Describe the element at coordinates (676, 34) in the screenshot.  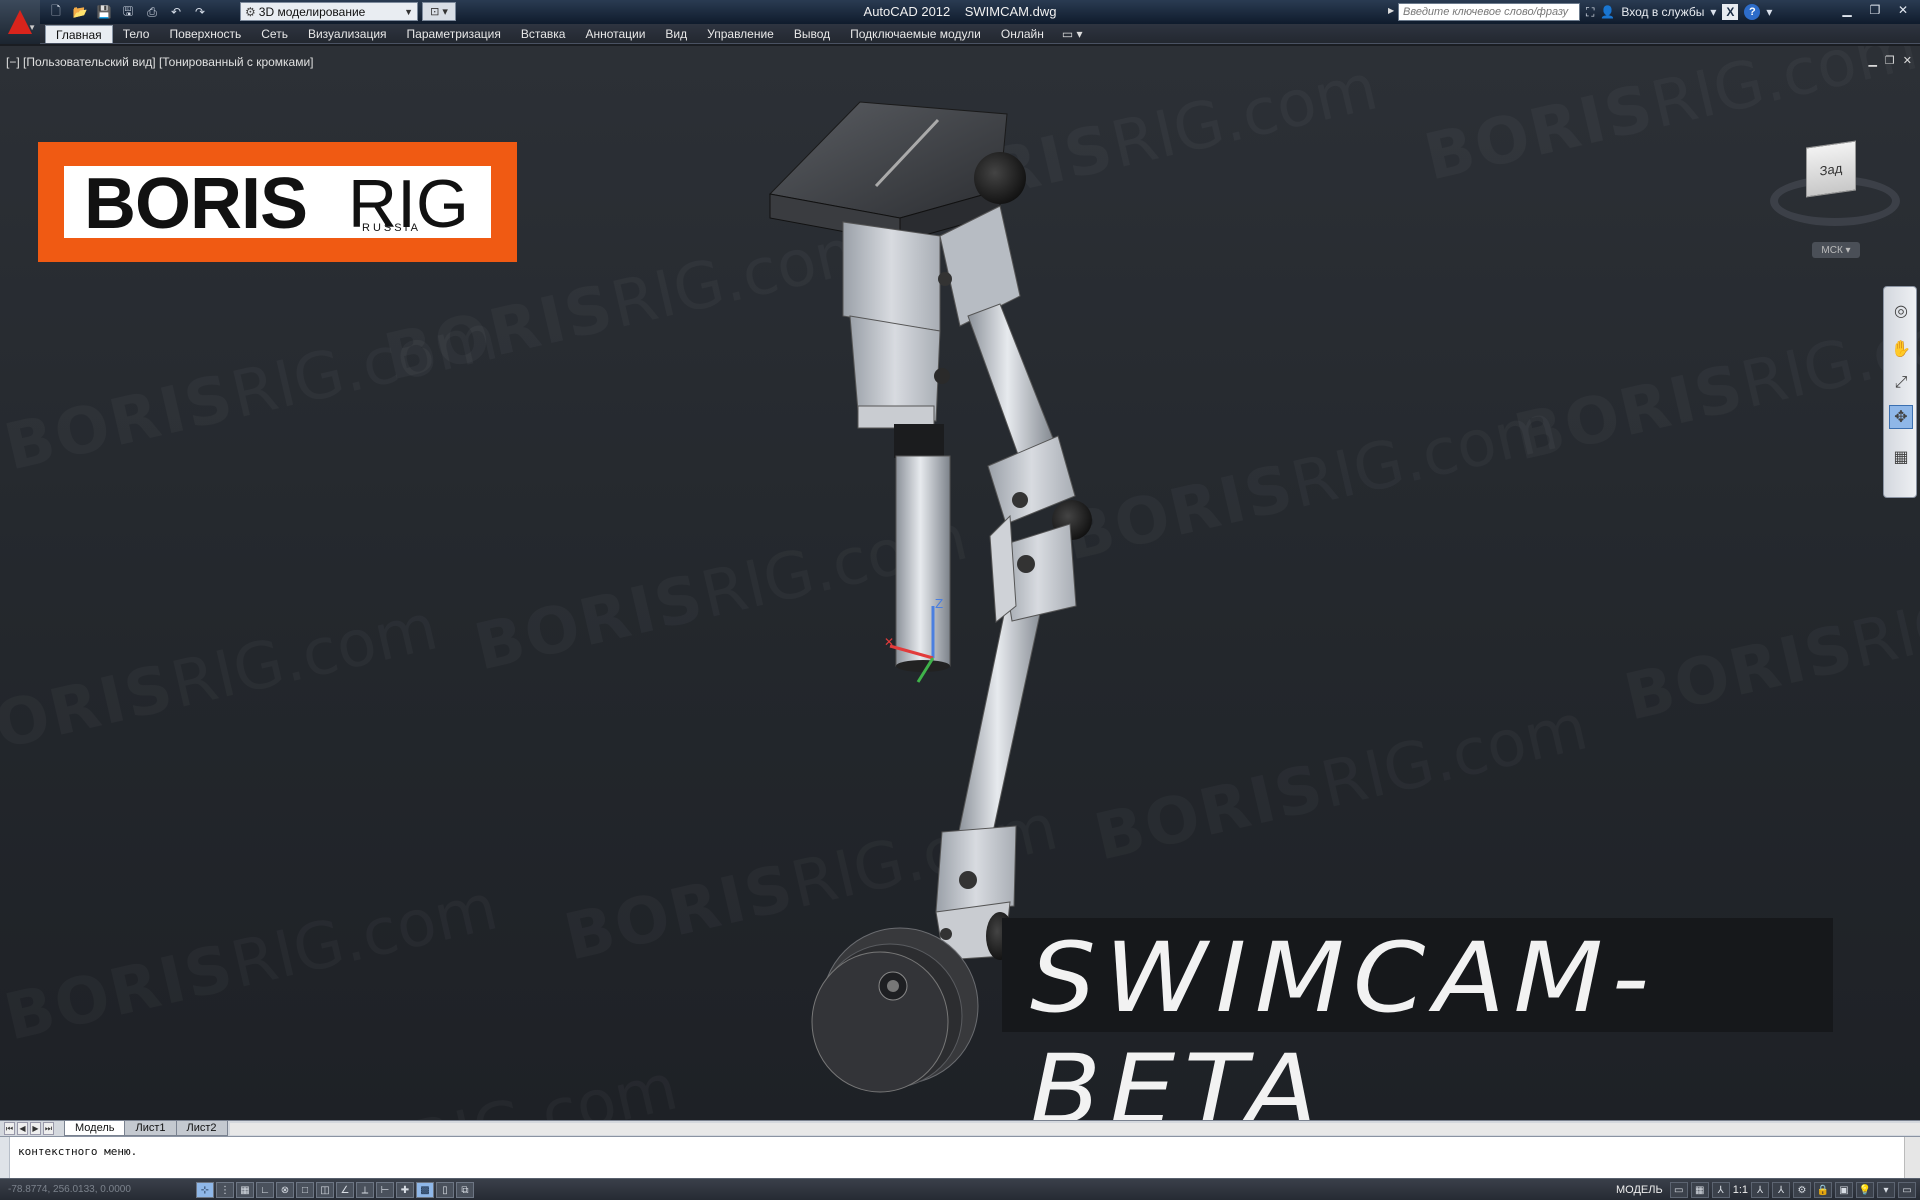
I see `ribbon-tab: Вид` at that location.